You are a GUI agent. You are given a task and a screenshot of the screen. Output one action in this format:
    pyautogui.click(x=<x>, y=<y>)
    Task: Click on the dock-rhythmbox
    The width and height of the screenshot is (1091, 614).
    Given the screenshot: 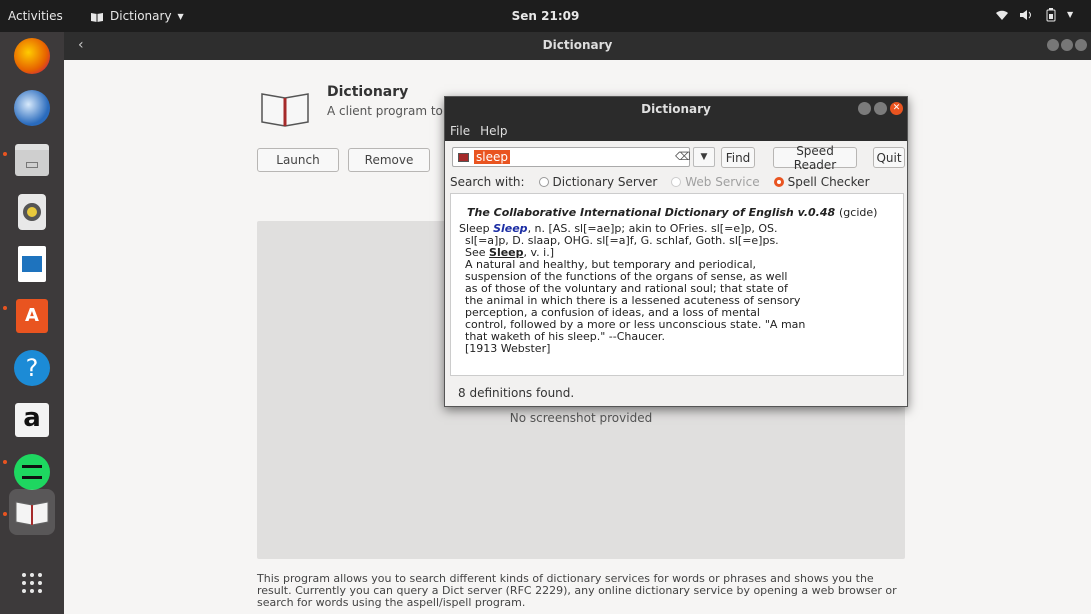 What is the action you would take?
    pyautogui.click(x=32, y=212)
    